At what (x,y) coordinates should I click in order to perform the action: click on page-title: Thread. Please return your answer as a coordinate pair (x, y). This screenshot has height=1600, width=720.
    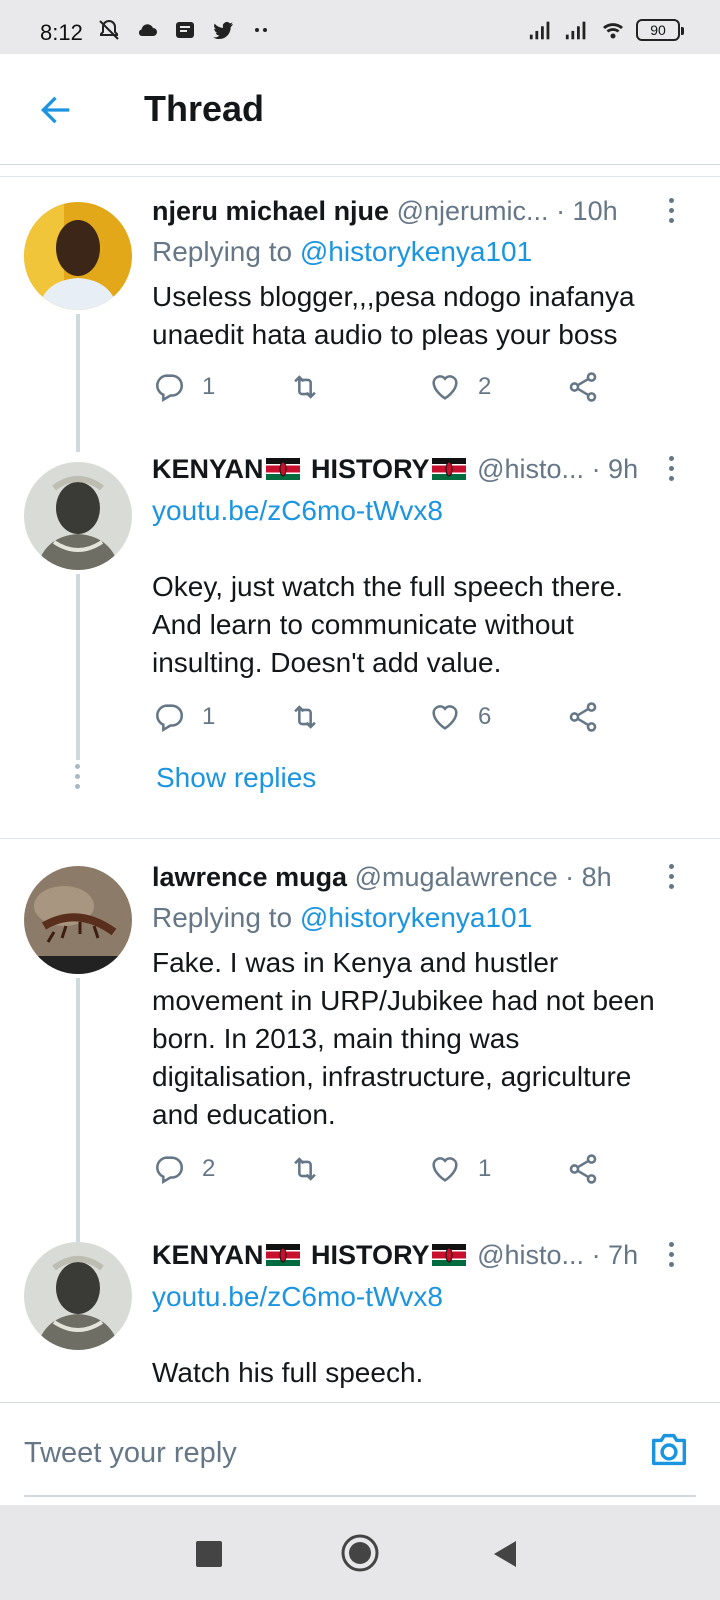
    Looking at the image, I should click on (204, 108).